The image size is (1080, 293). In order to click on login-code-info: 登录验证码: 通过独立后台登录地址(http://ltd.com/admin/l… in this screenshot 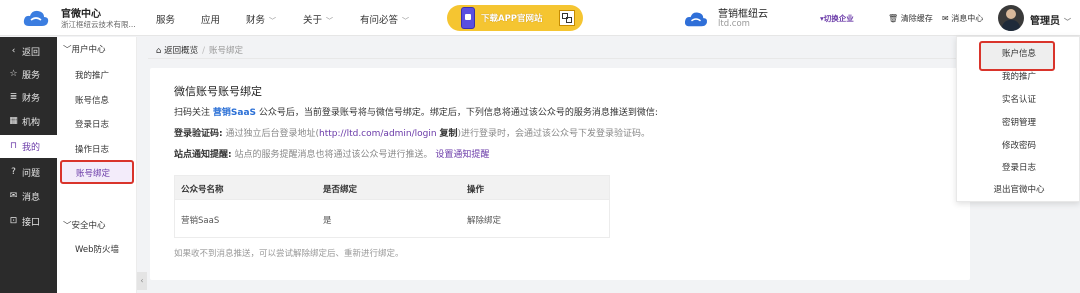, I will do `click(412, 134)`.